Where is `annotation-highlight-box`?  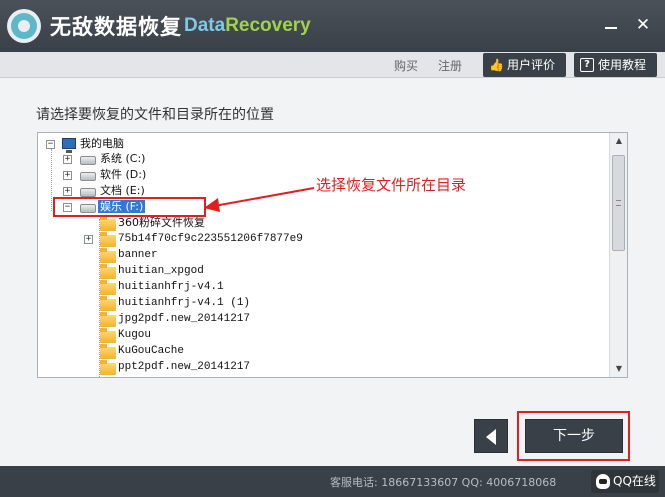 annotation-highlight-box is located at coordinates (129, 207).